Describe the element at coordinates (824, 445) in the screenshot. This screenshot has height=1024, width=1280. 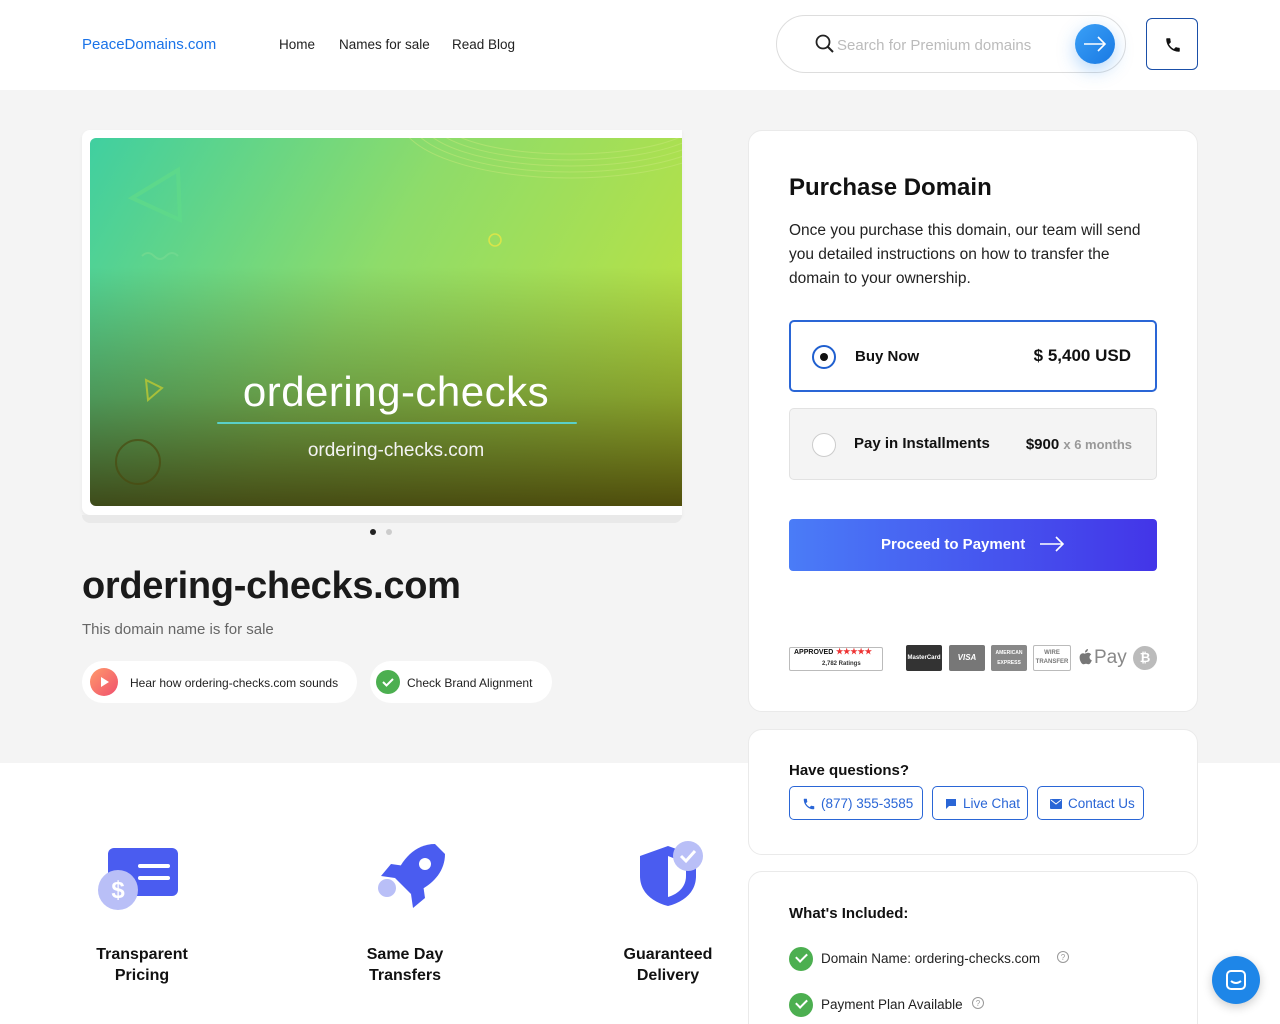
I see `installments-radio` at that location.